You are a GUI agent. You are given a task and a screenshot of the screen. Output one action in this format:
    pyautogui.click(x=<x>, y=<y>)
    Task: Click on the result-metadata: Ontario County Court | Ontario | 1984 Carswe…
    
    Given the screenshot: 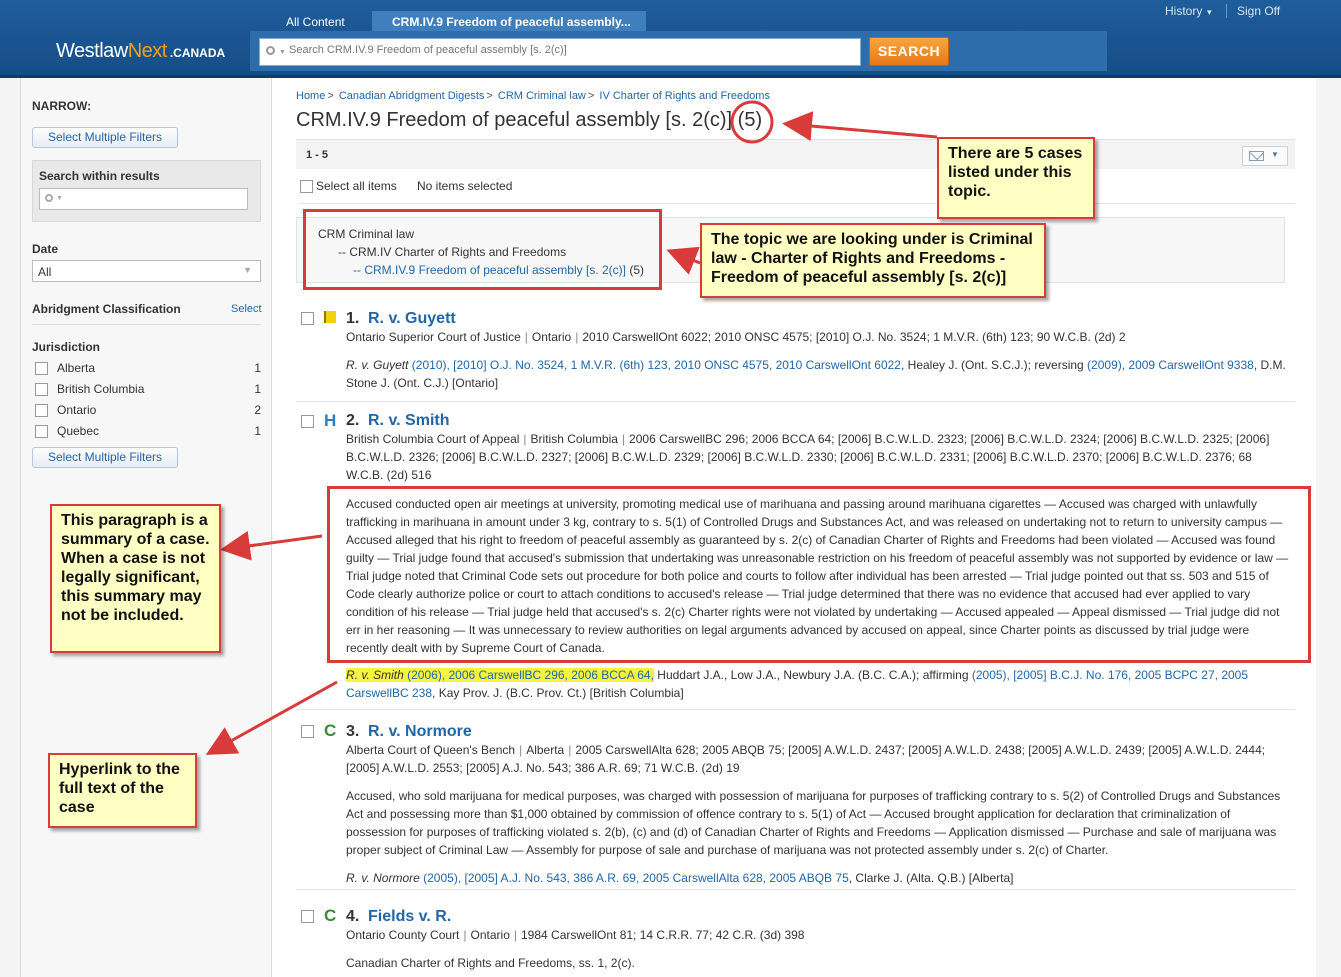 What is the action you would take?
    pyautogui.click(x=575, y=935)
    